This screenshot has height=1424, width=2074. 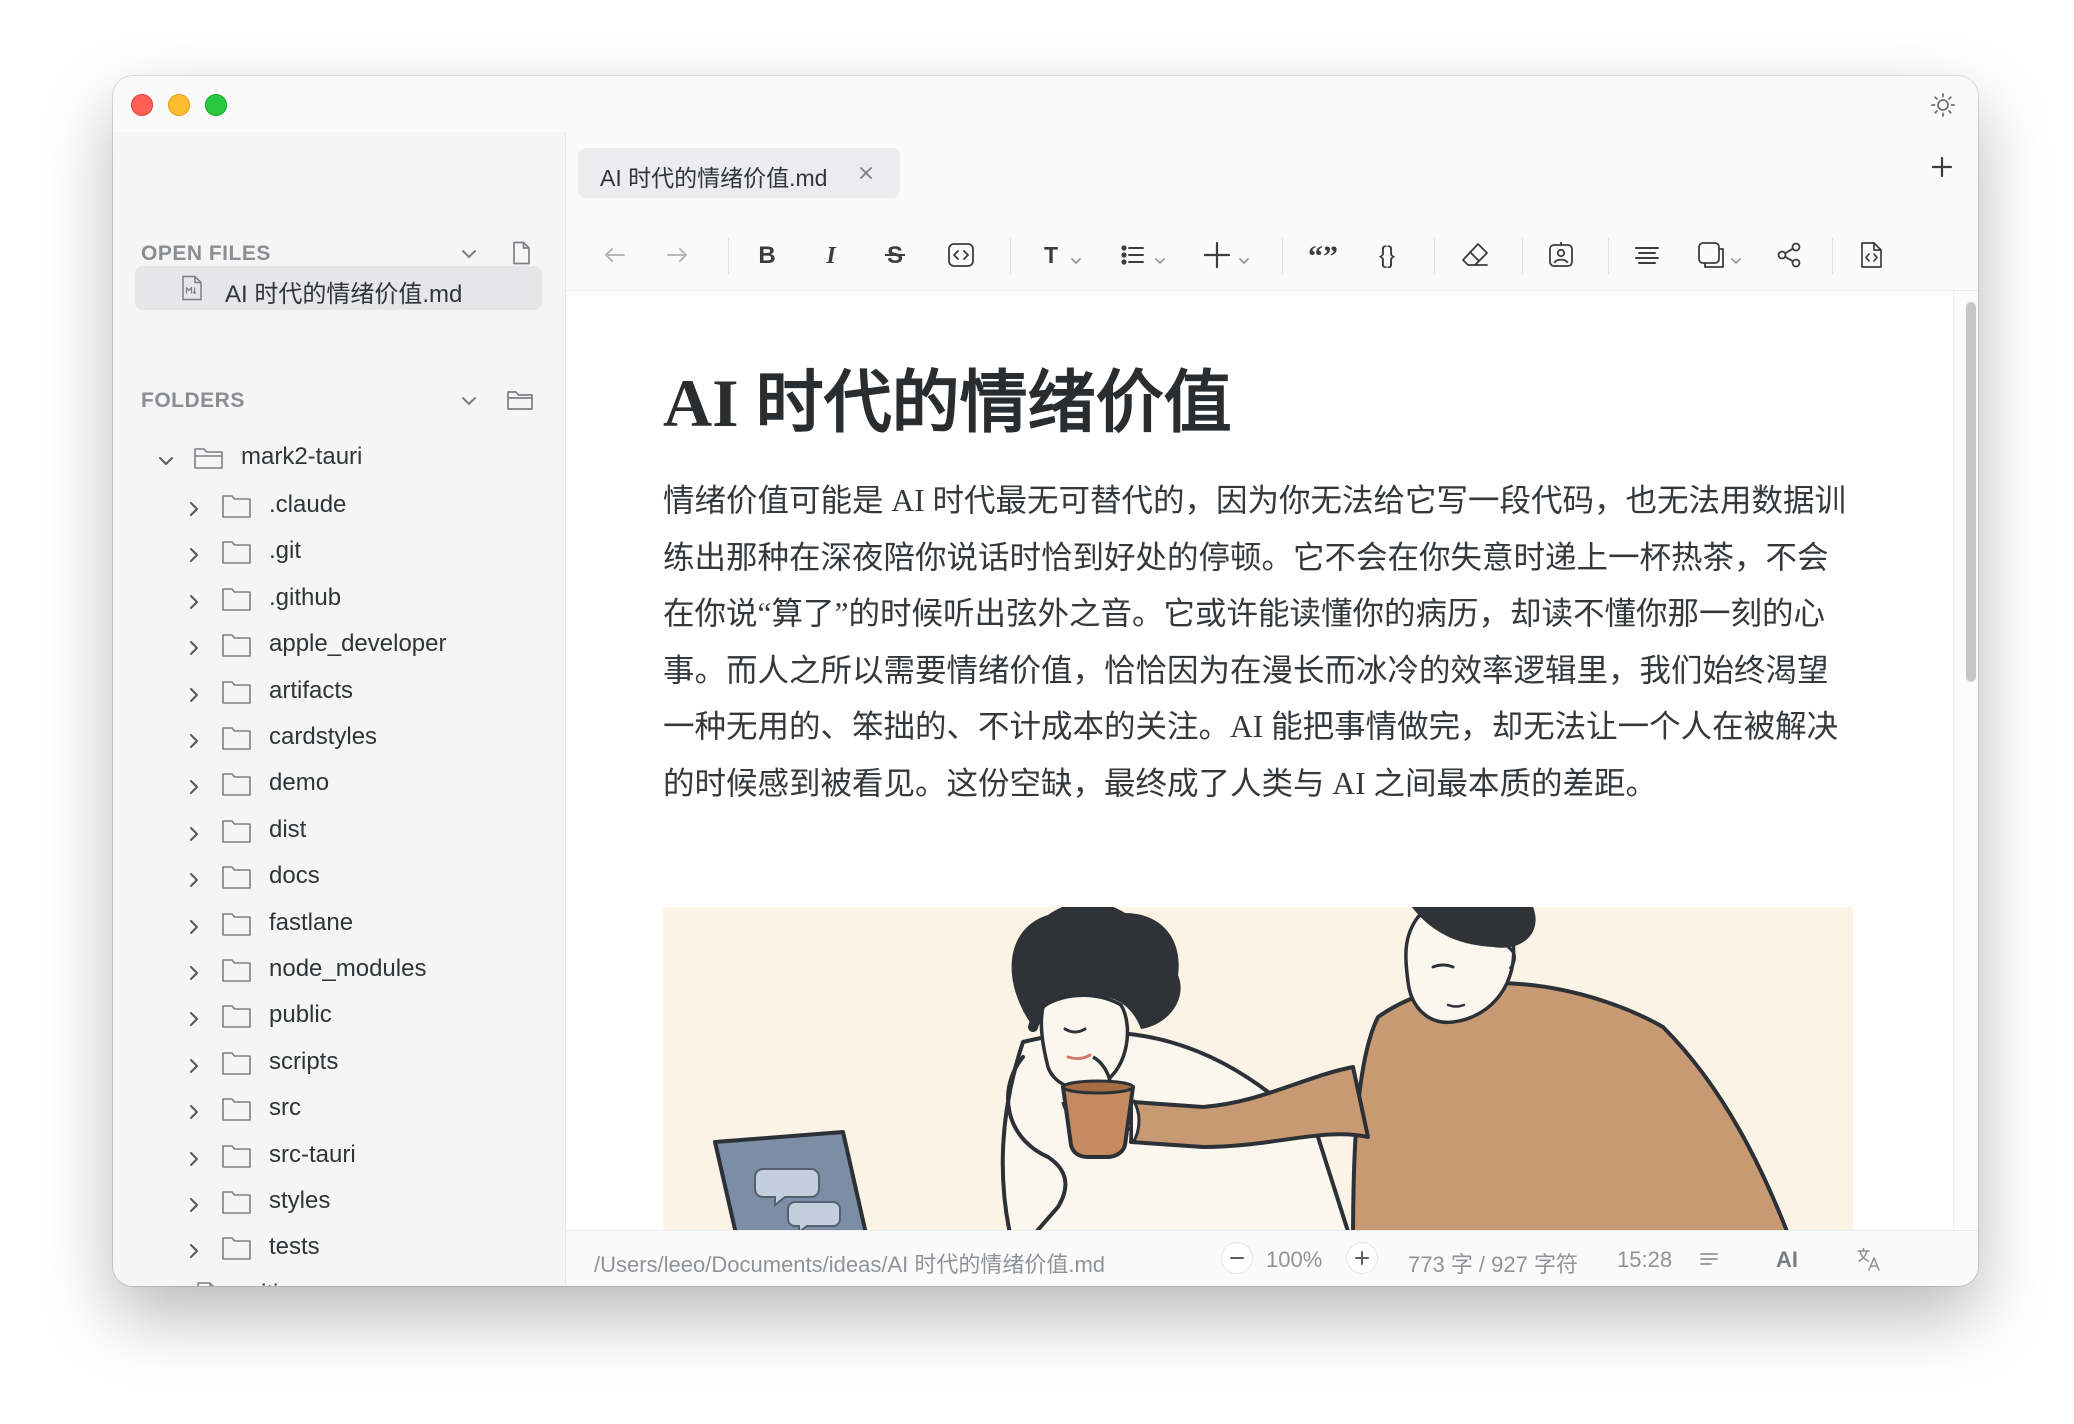 I want to click on title-bar, so click(x=1045, y=104).